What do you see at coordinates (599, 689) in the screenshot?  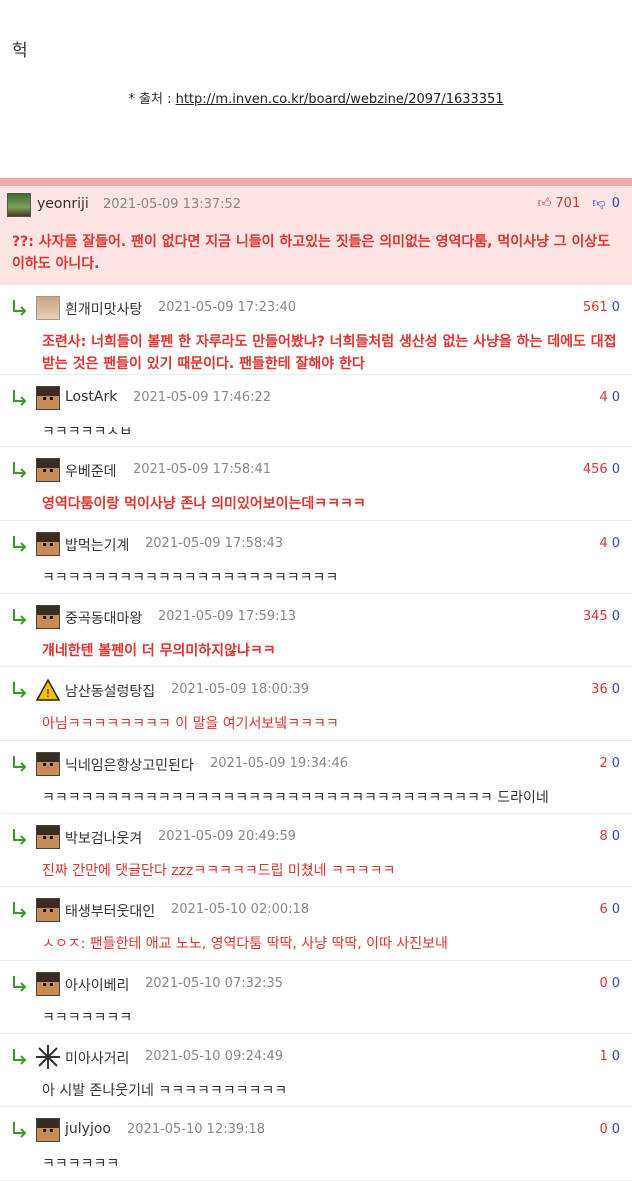 I see `reply-up-count: 36` at bounding box center [599, 689].